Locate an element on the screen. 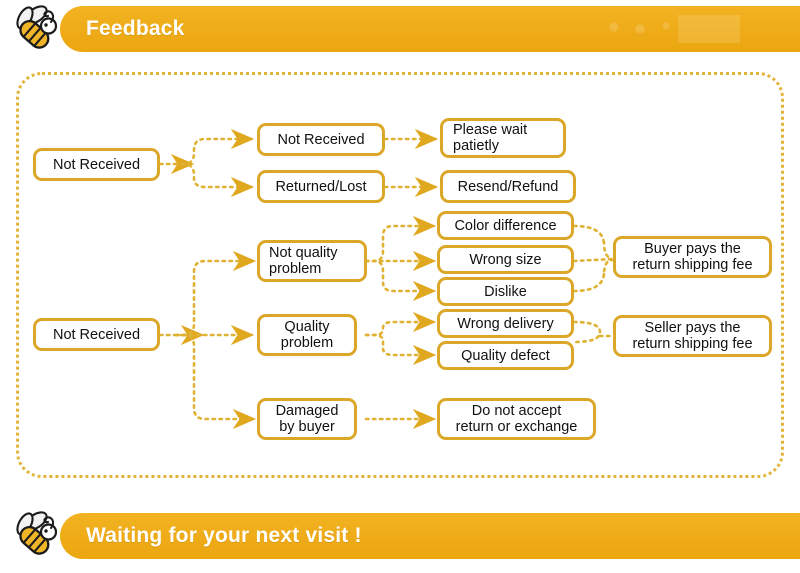 The image size is (800, 573). node-buyer-pays: Buyer pays the return shipping fee is located at coordinates (692, 257).